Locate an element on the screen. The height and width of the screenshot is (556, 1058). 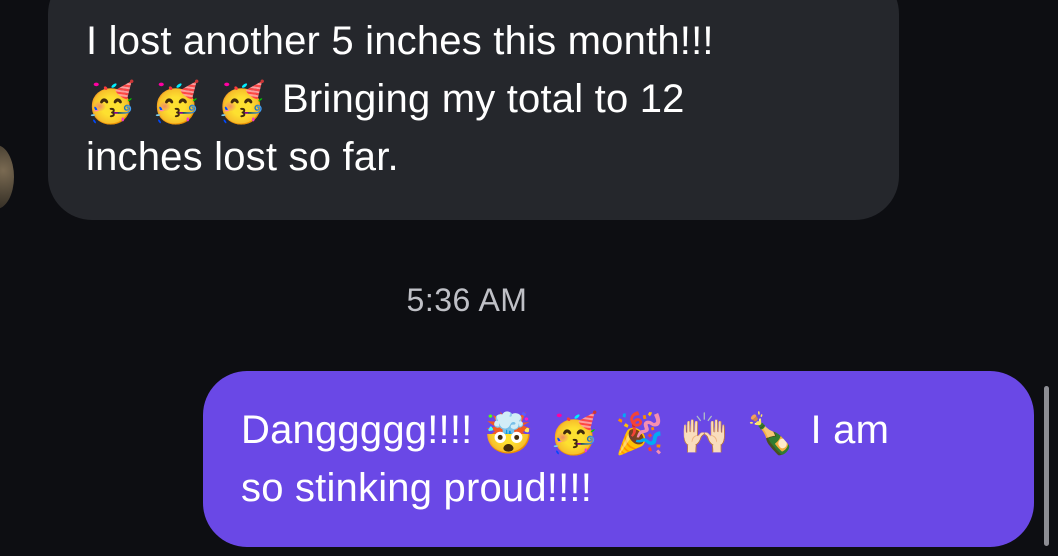
contact-avatar is located at coordinates (7, 177).